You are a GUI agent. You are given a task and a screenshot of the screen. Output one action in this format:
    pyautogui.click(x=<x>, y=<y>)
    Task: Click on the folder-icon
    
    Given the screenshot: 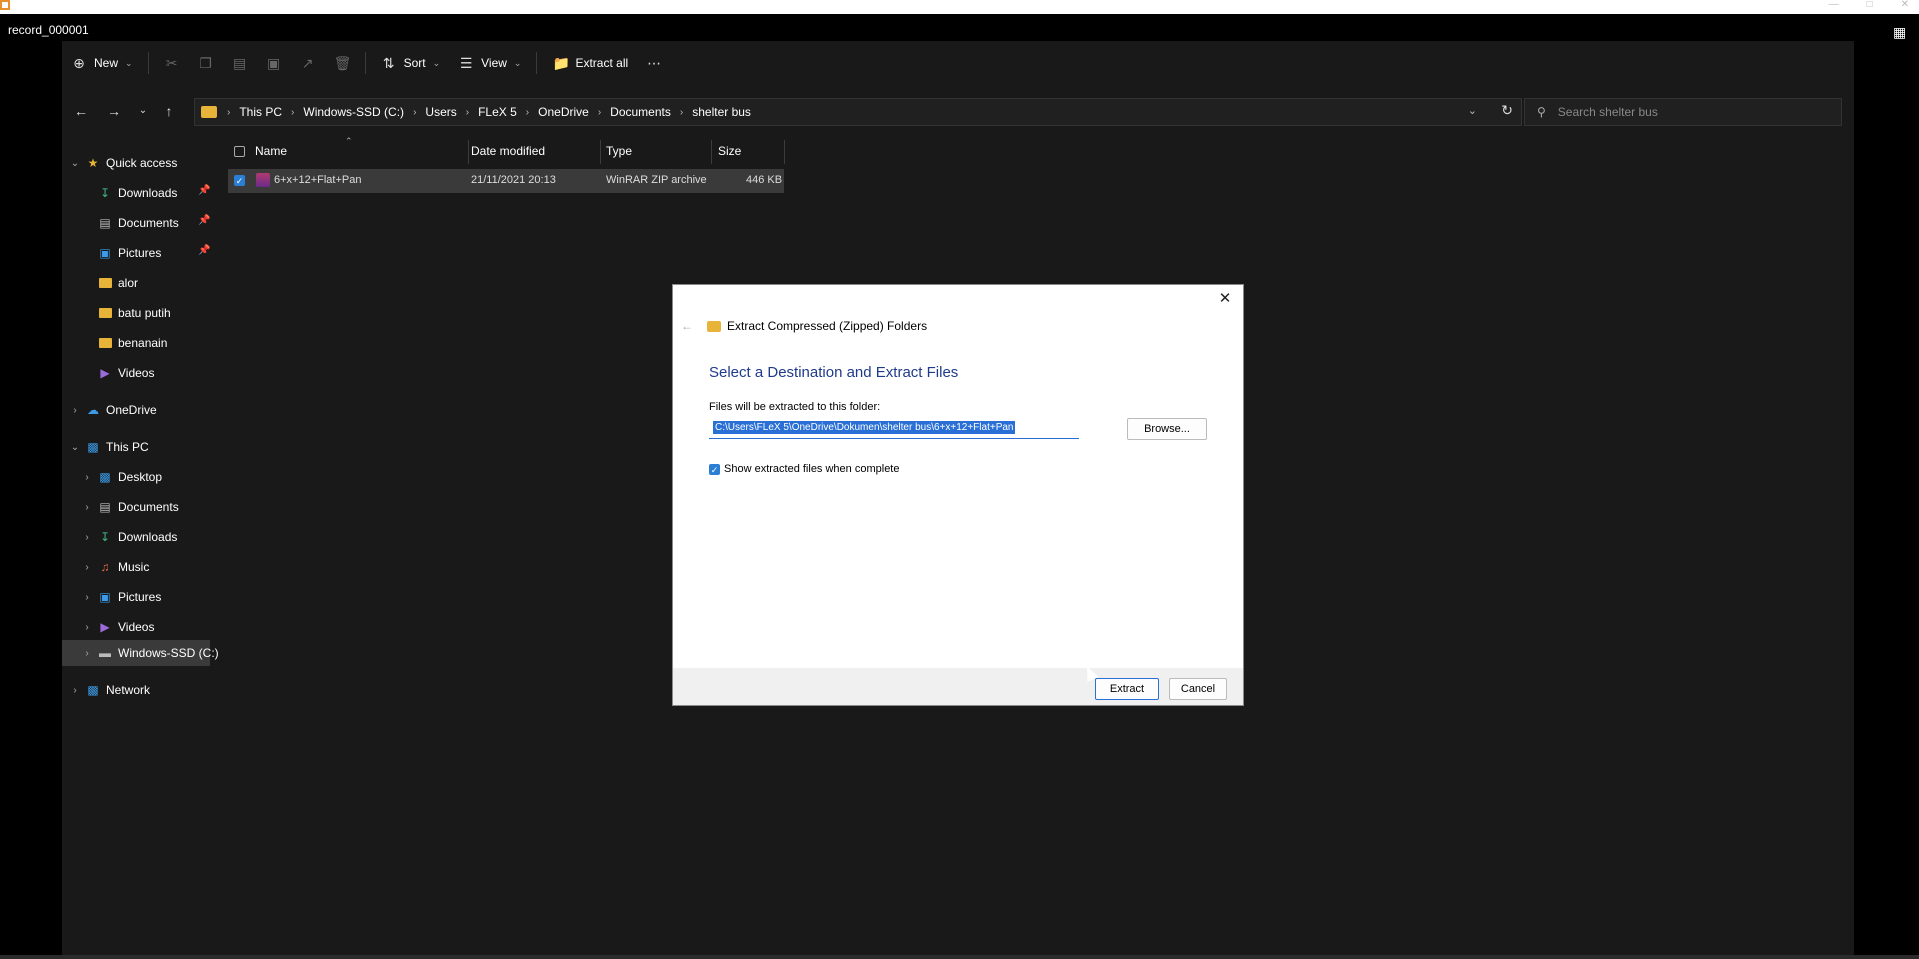 What is the action you would take?
    pyautogui.click(x=105, y=343)
    